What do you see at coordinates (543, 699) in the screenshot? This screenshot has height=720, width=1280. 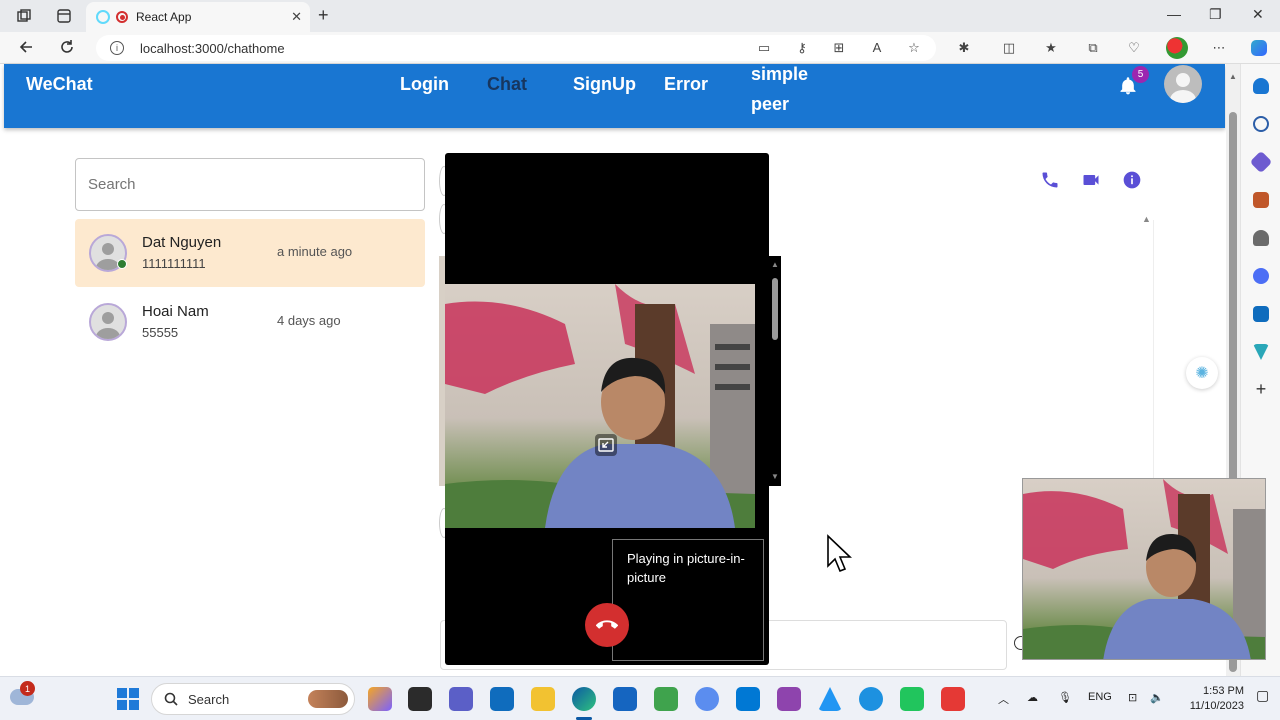 I see `file-explorer-icon` at bounding box center [543, 699].